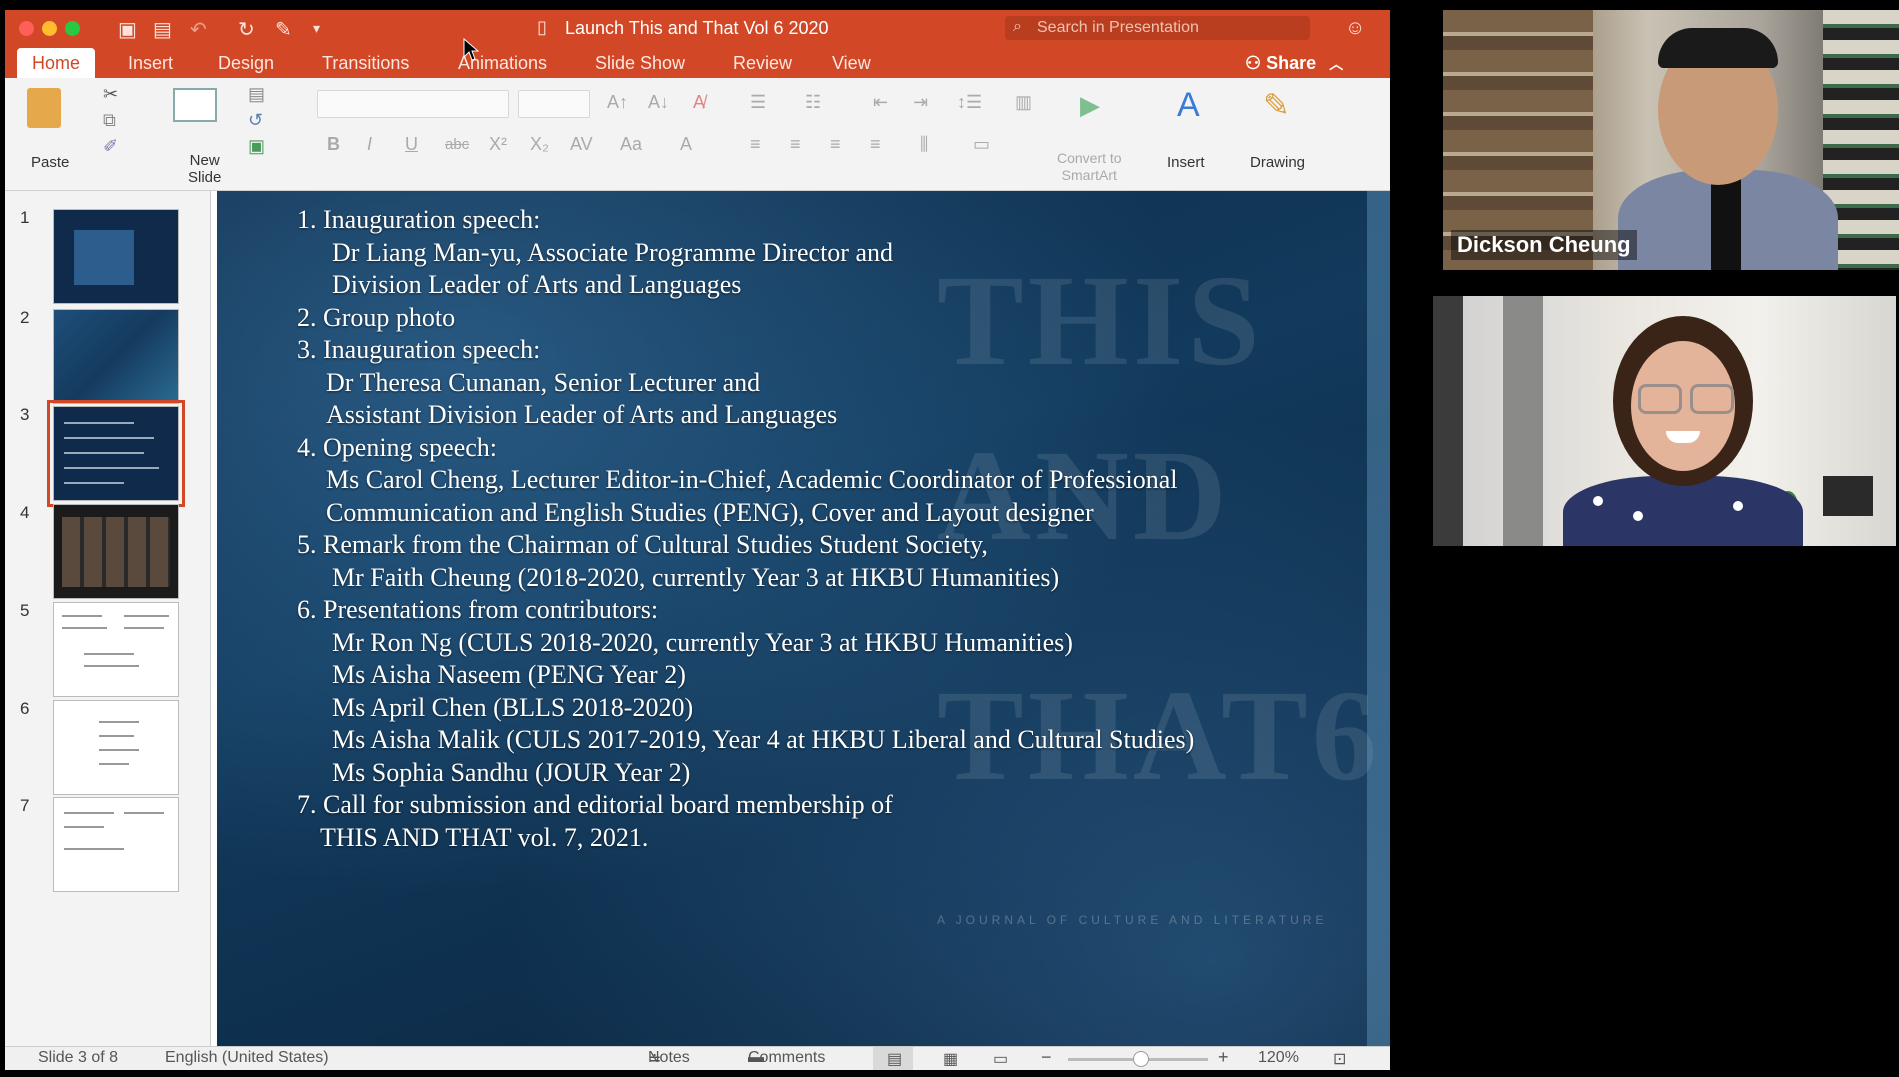  What do you see at coordinates (875, 144) in the screenshot?
I see `justify-icon: ≡` at bounding box center [875, 144].